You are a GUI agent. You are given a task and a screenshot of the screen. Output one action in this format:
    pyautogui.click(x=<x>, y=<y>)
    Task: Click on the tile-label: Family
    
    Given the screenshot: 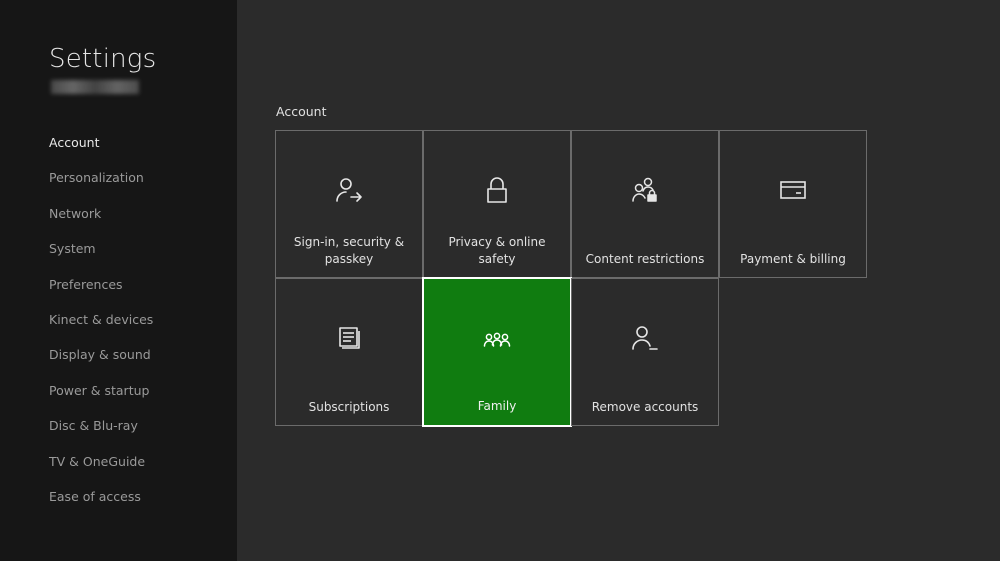 What is the action you would take?
    pyautogui.click(x=497, y=406)
    